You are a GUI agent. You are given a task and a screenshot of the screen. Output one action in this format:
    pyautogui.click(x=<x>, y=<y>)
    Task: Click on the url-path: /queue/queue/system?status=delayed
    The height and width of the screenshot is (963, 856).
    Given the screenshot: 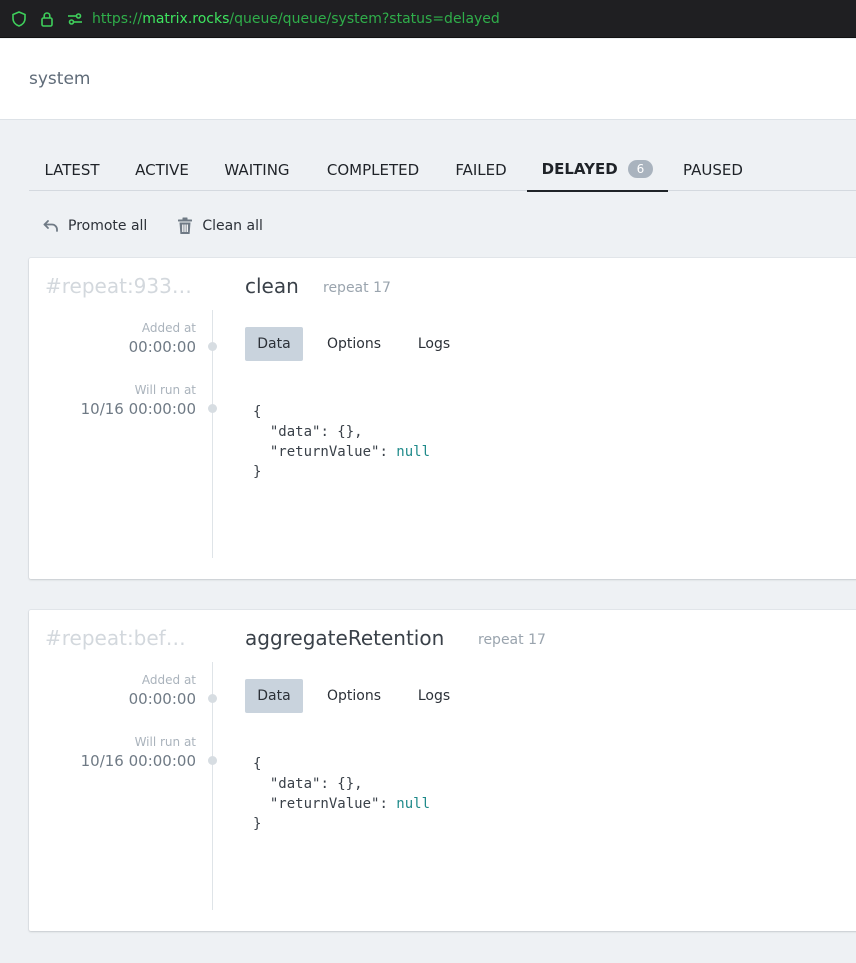 What is the action you would take?
    pyautogui.click(x=364, y=18)
    